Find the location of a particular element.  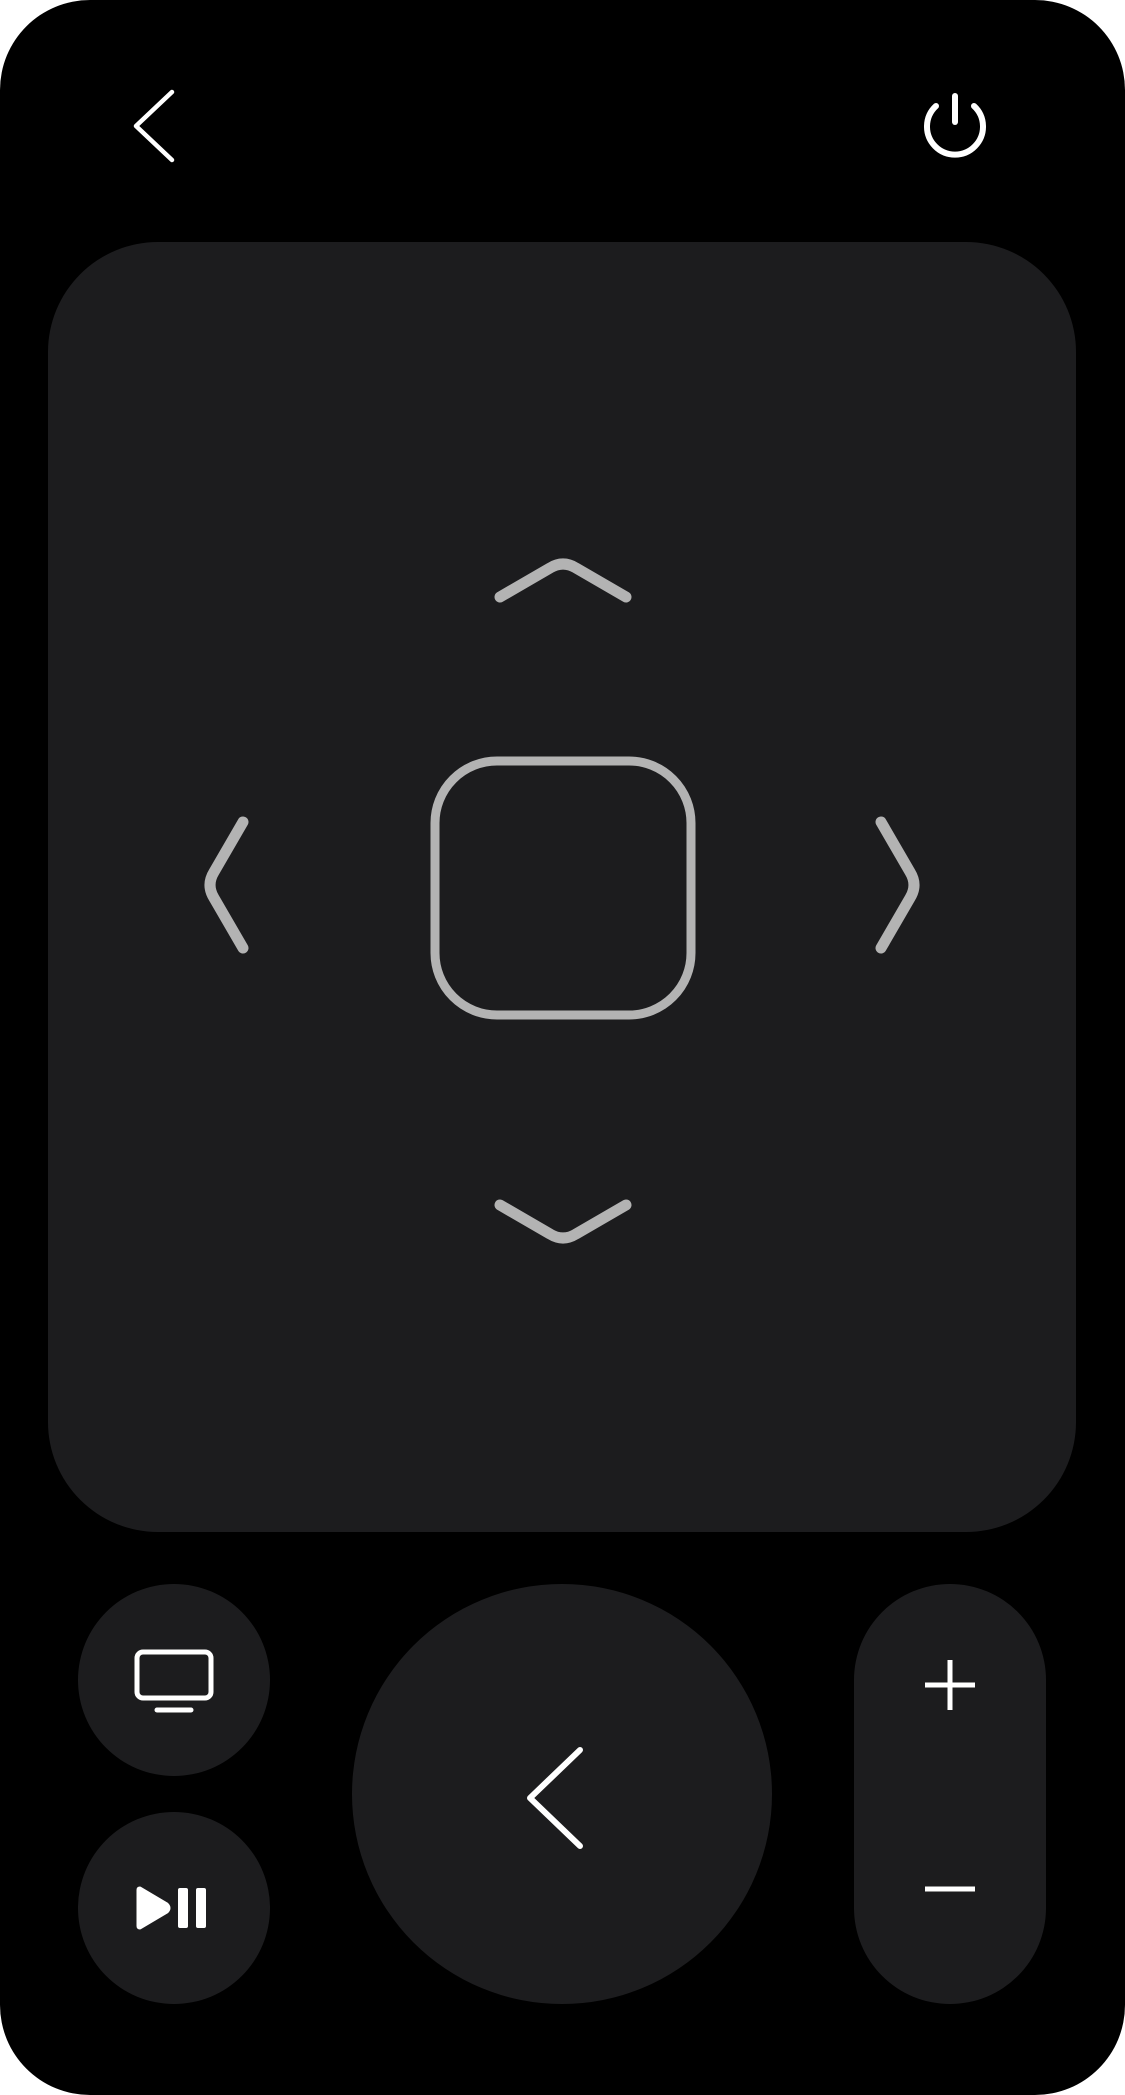

volume-up-button is located at coordinates (950, 1684).